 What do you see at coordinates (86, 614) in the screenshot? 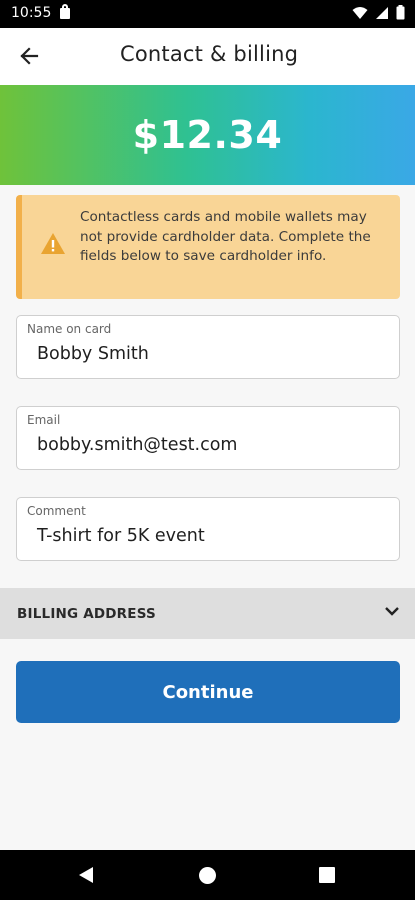
I see `billing-address-label: BILLING ADDRESS` at bounding box center [86, 614].